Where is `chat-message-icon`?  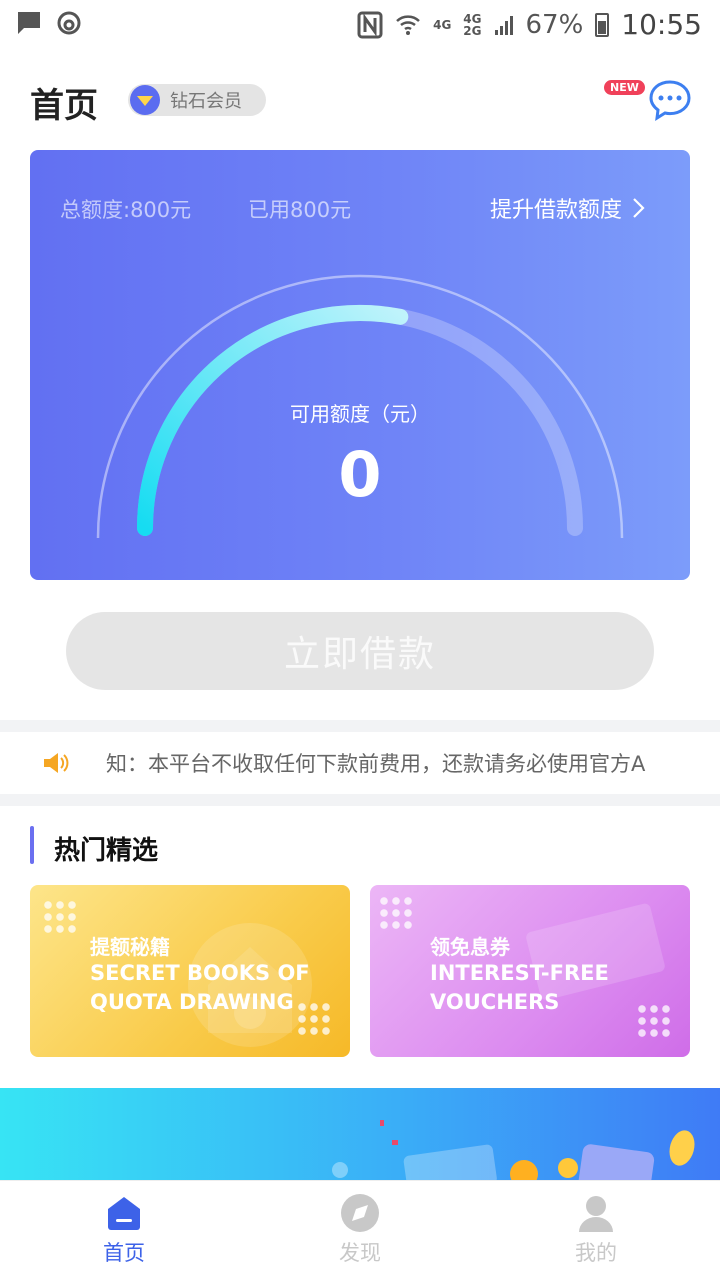 chat-message-icon is located at coordinates (670, 100).